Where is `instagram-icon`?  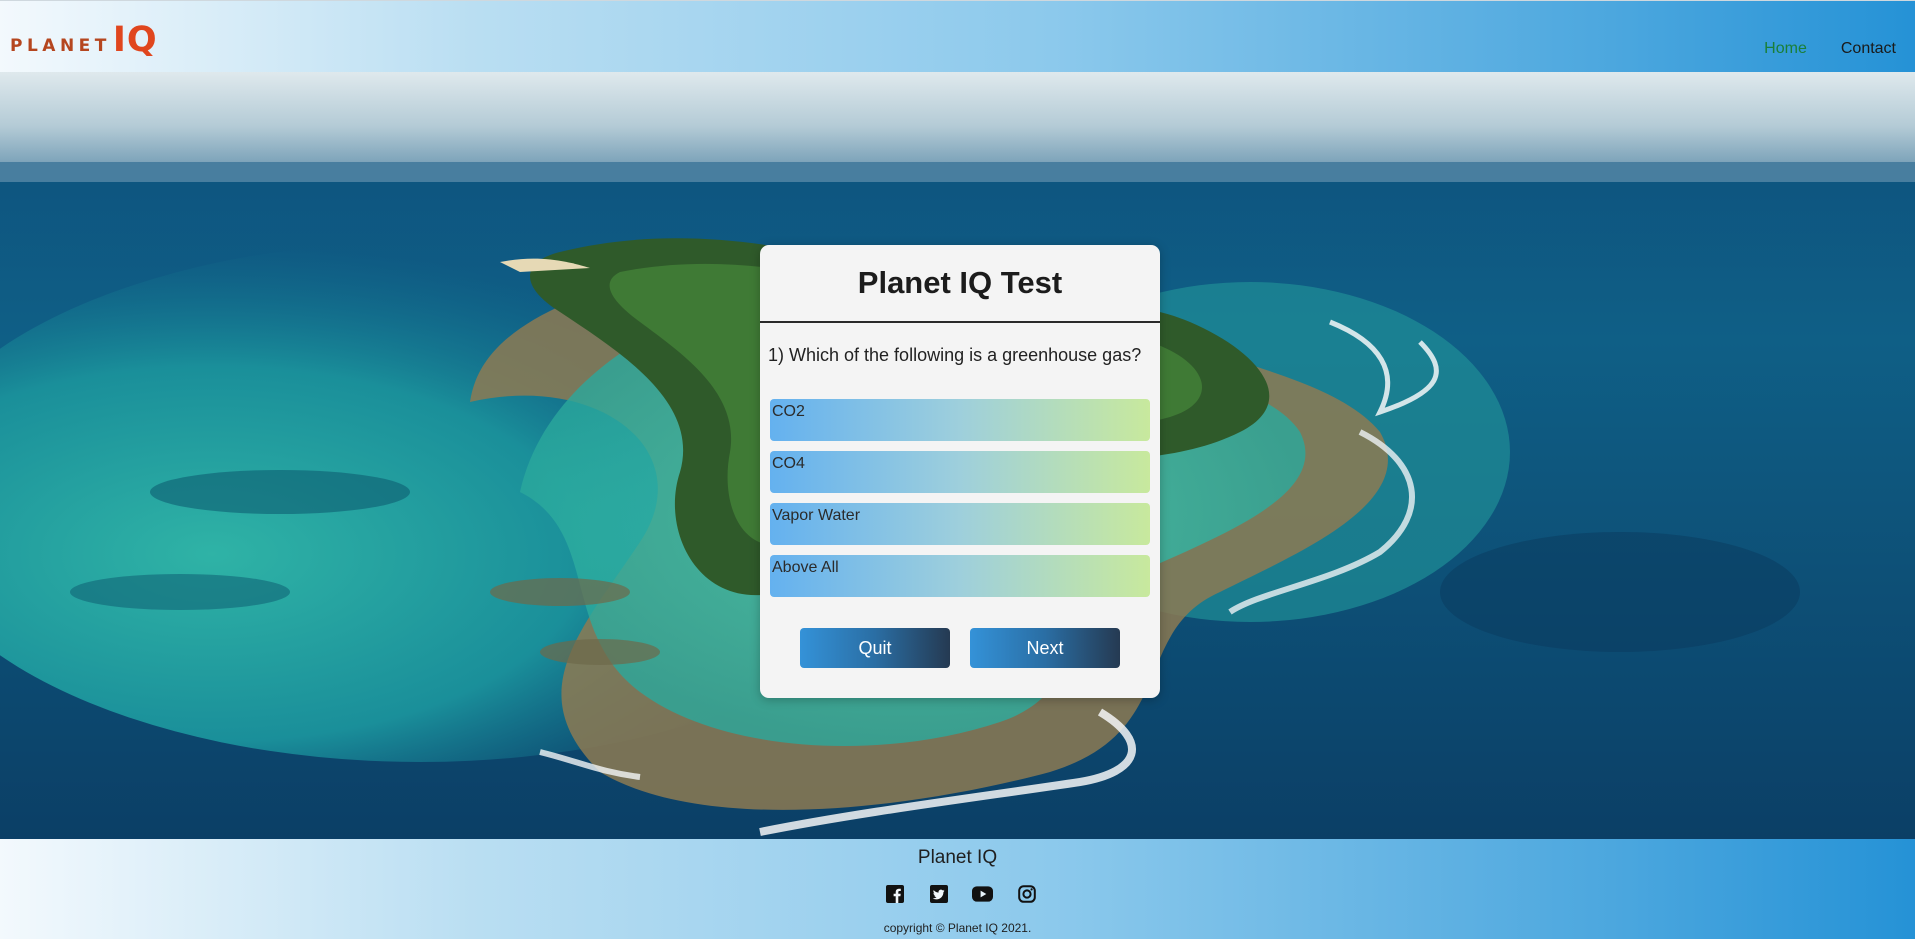
instagram-icon is located at coordinates (1026, 893).